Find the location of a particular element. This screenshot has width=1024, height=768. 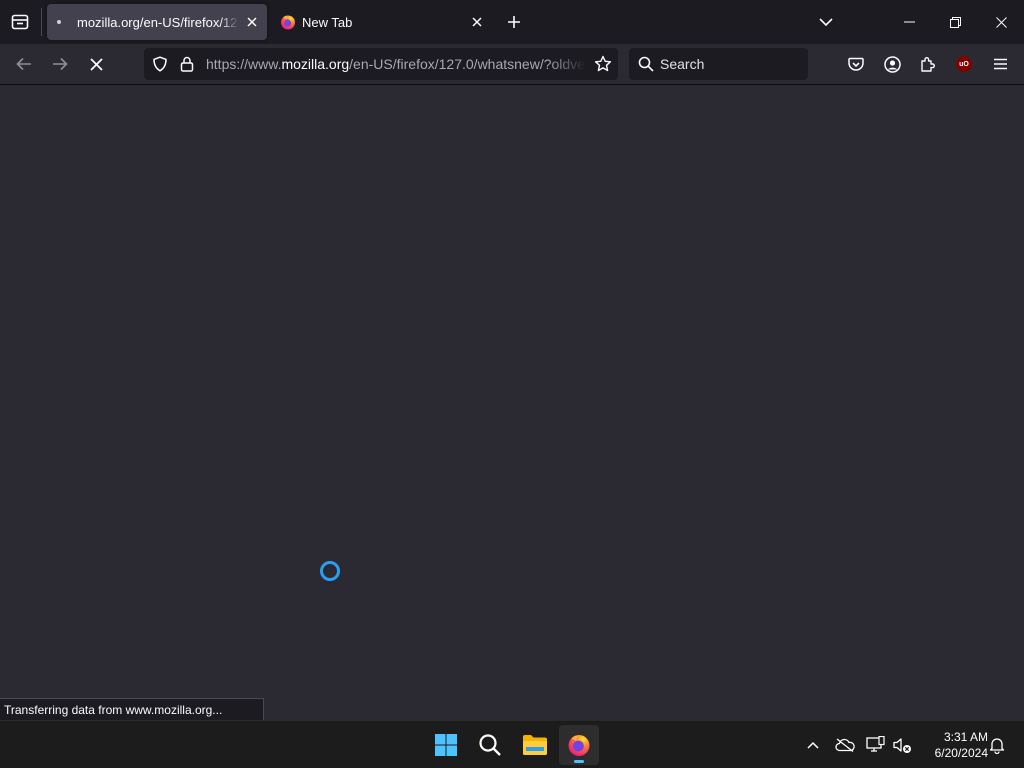

chevron-up-icon is located at coordinates (813, 745).